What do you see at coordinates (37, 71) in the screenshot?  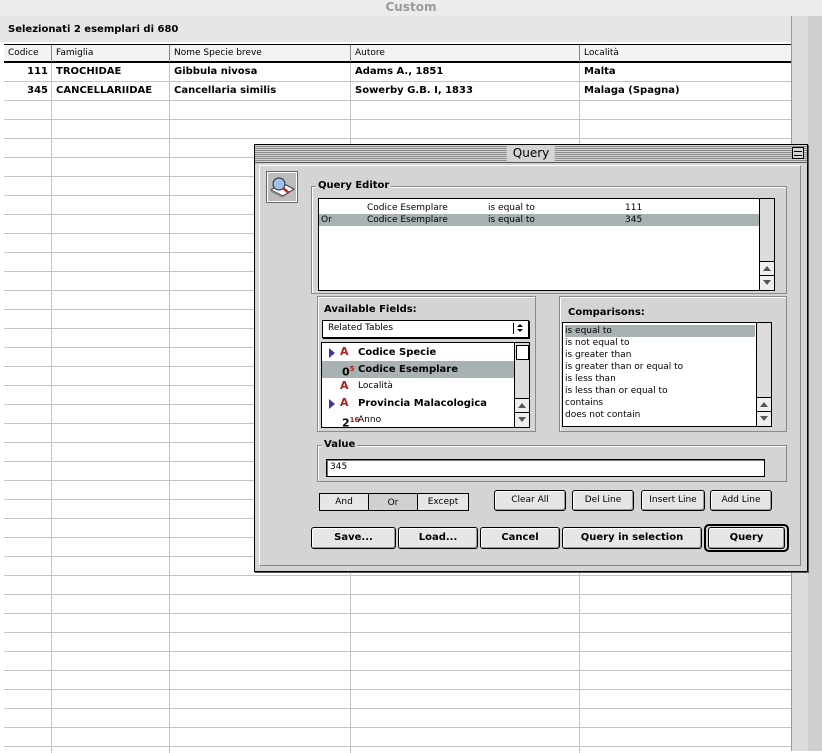 I see `cell-codice: 111` at bounding box center [37, 71].